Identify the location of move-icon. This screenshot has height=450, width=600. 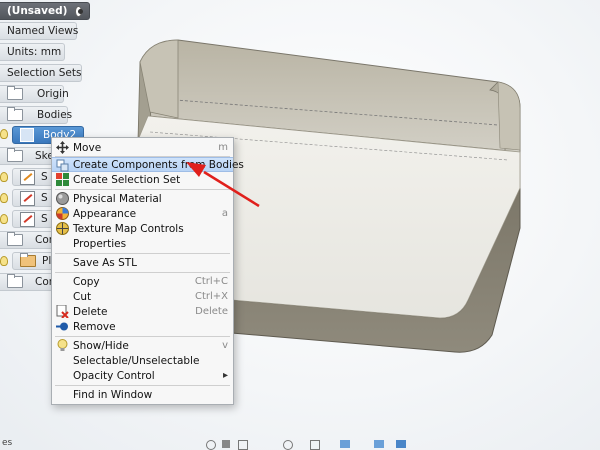
(62, 147).